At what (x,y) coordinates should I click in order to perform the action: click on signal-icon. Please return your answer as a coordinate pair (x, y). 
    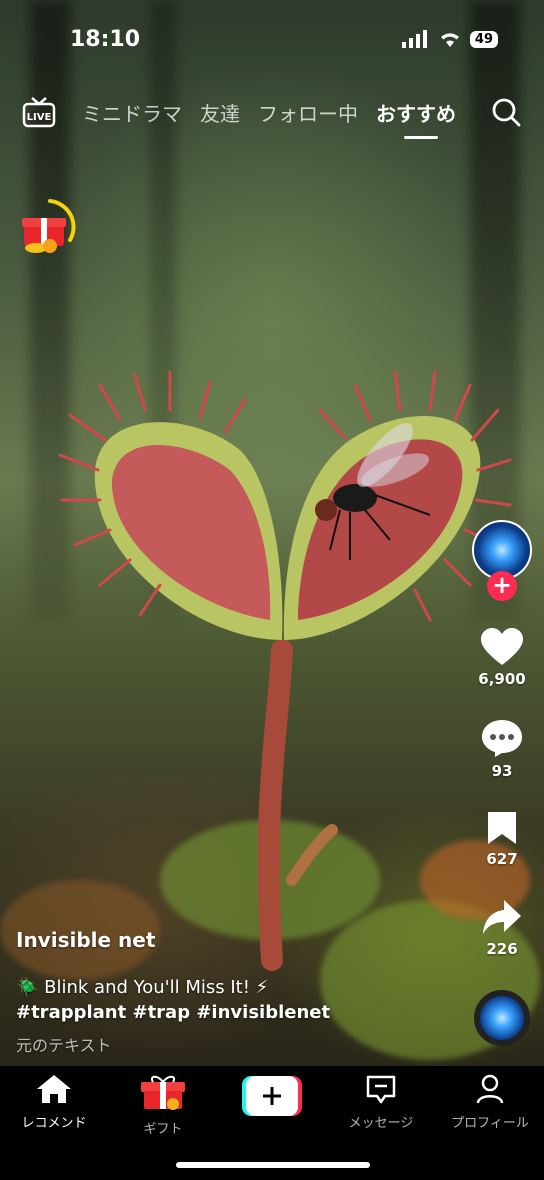
    Looking at the image, I should click on (414, 39).